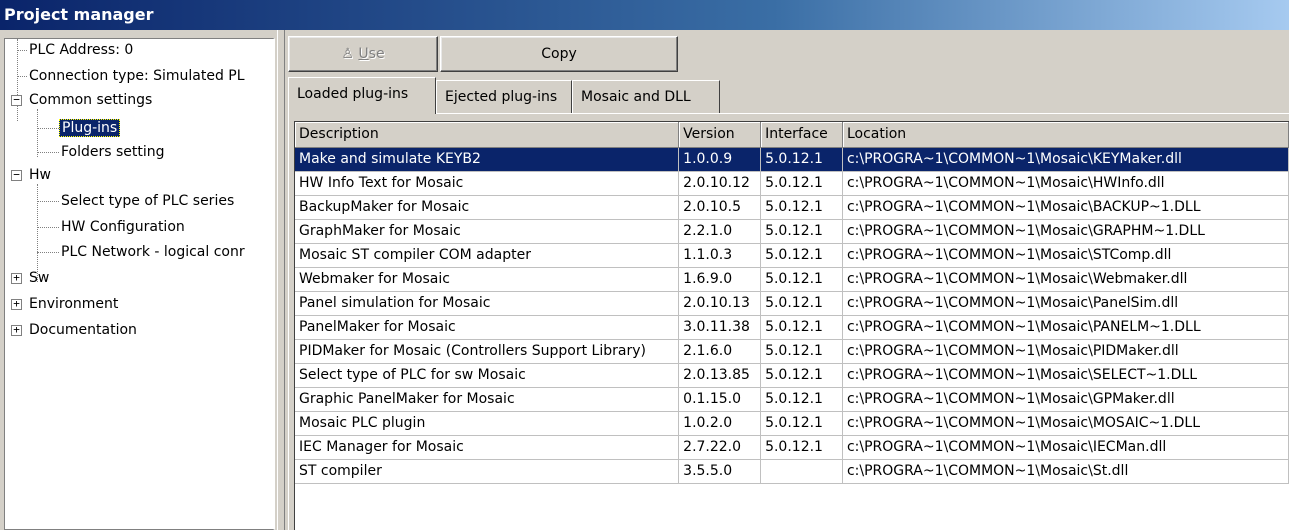  I want to click on tree-item-hw: Hw, so click(40, 175).